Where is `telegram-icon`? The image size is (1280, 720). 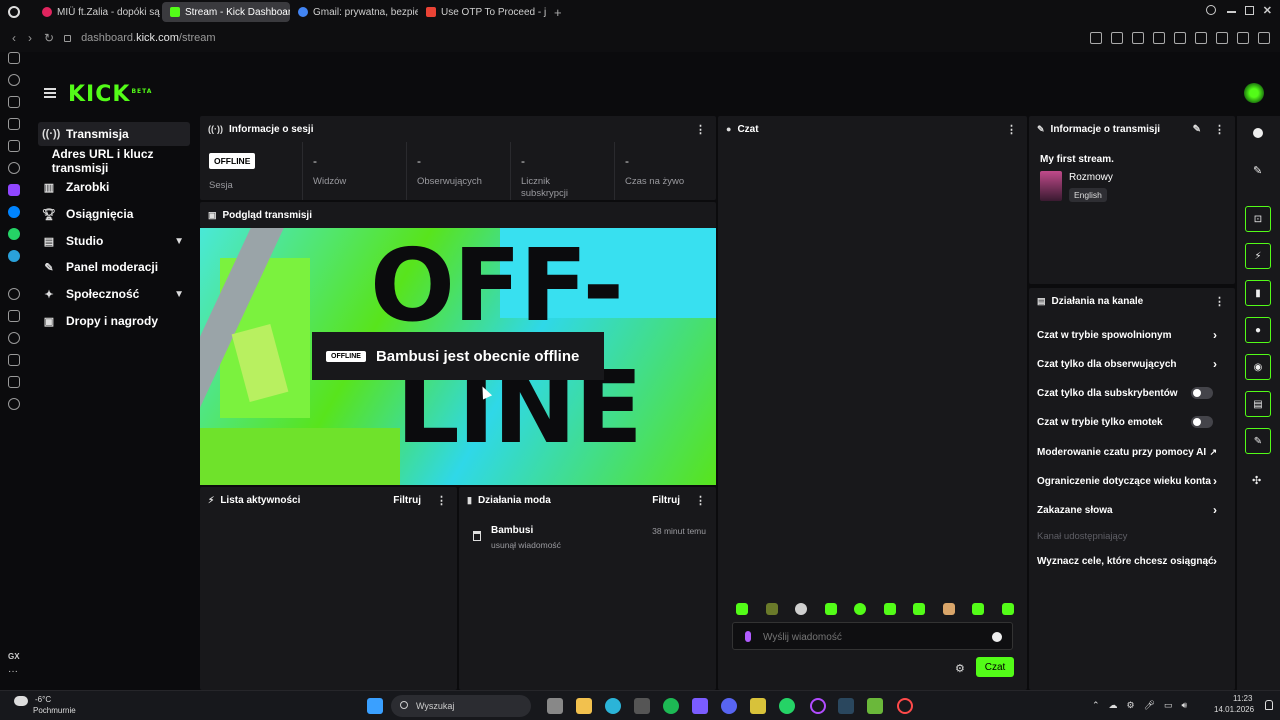
telegram-icon is located at coordinates (14, 256).